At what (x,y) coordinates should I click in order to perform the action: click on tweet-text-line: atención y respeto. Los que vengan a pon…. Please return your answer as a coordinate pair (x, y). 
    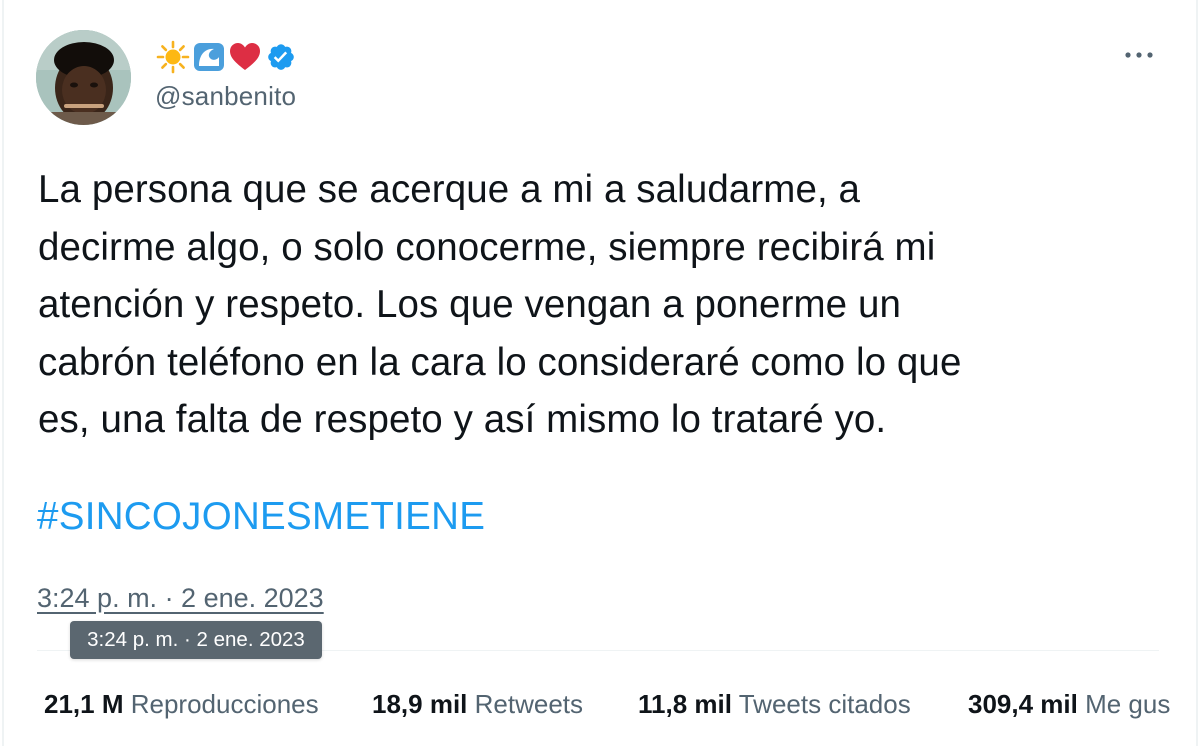
    Looking at the image, I should click on (469, 304).